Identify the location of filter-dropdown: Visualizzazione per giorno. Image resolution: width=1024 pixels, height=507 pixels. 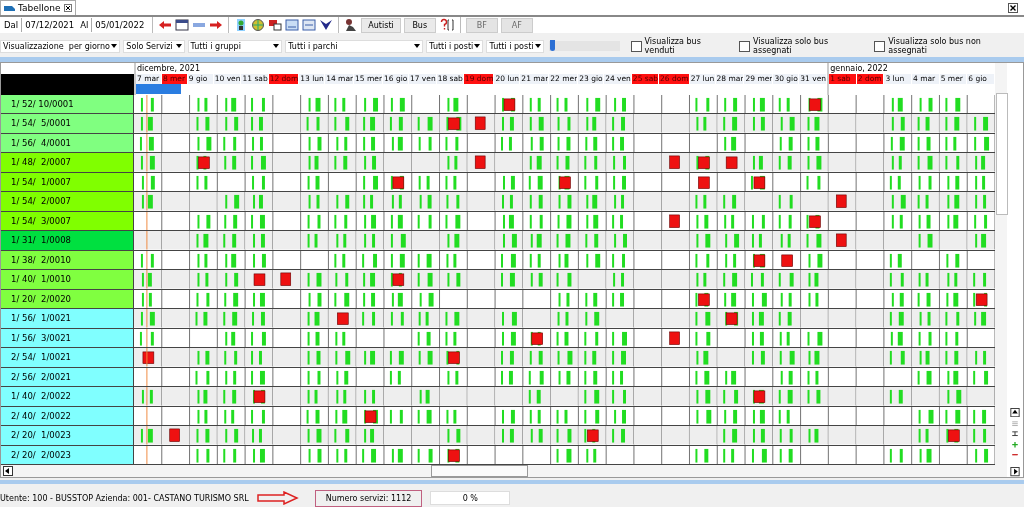
(60, 46).